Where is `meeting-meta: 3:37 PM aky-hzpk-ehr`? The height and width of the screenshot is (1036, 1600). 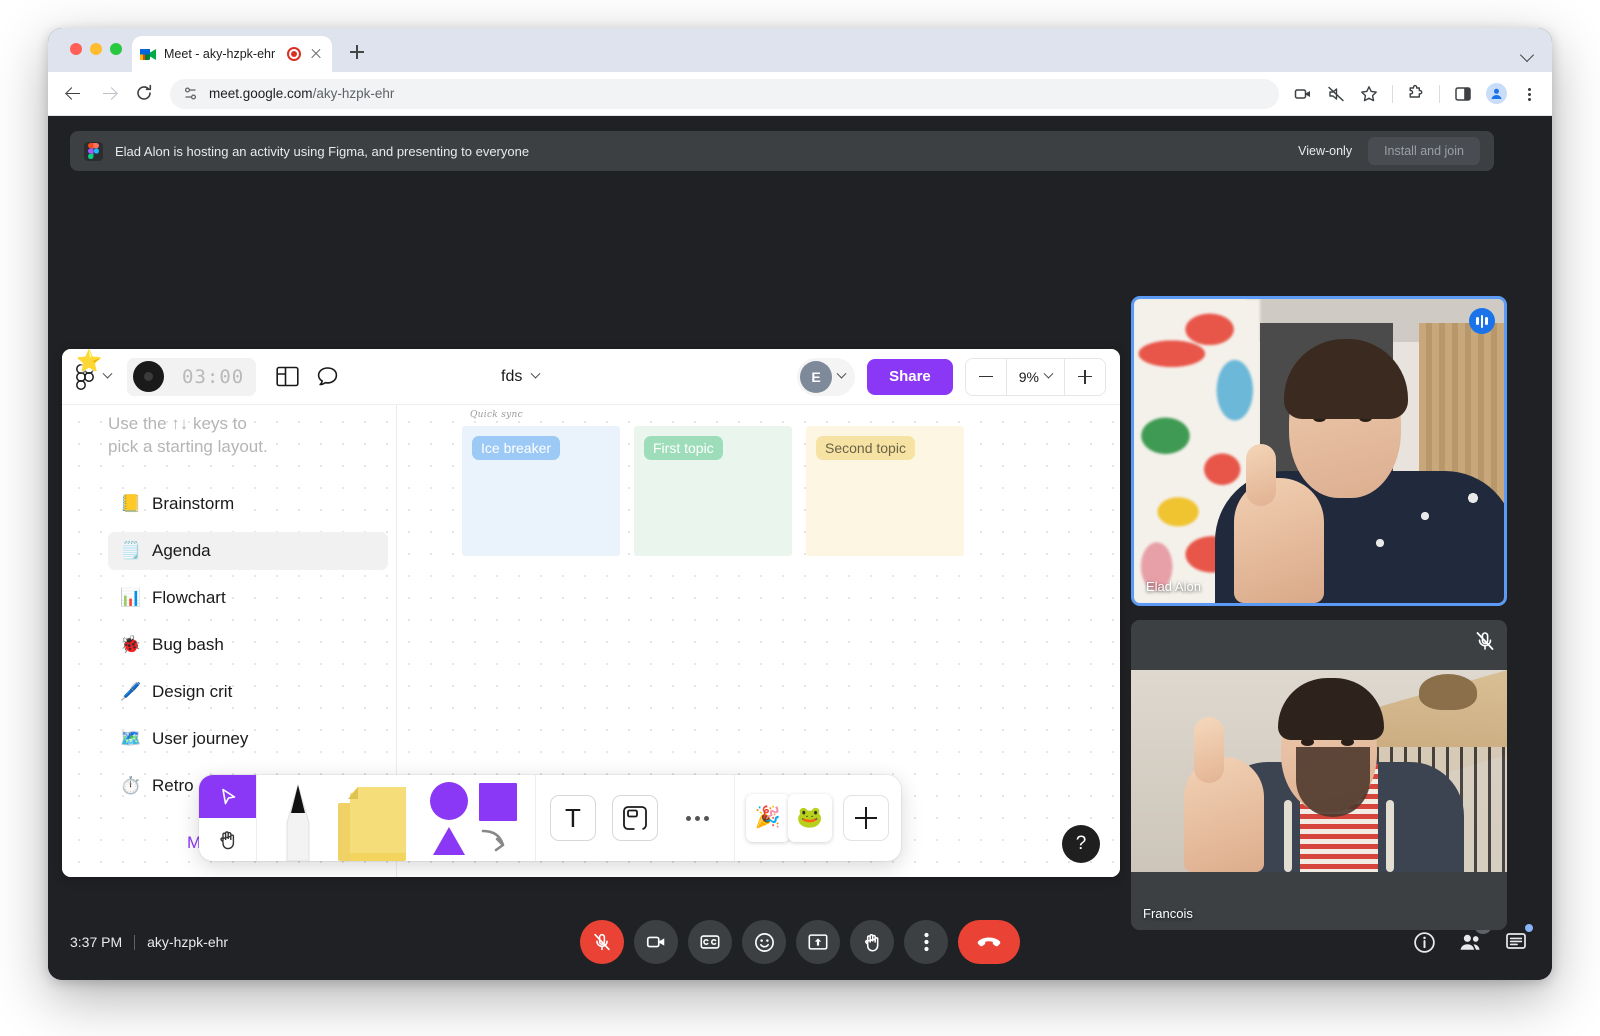
meeting-meta: 3:37 PM aky-hzpk-ehr is located at coordinates (149, 942).